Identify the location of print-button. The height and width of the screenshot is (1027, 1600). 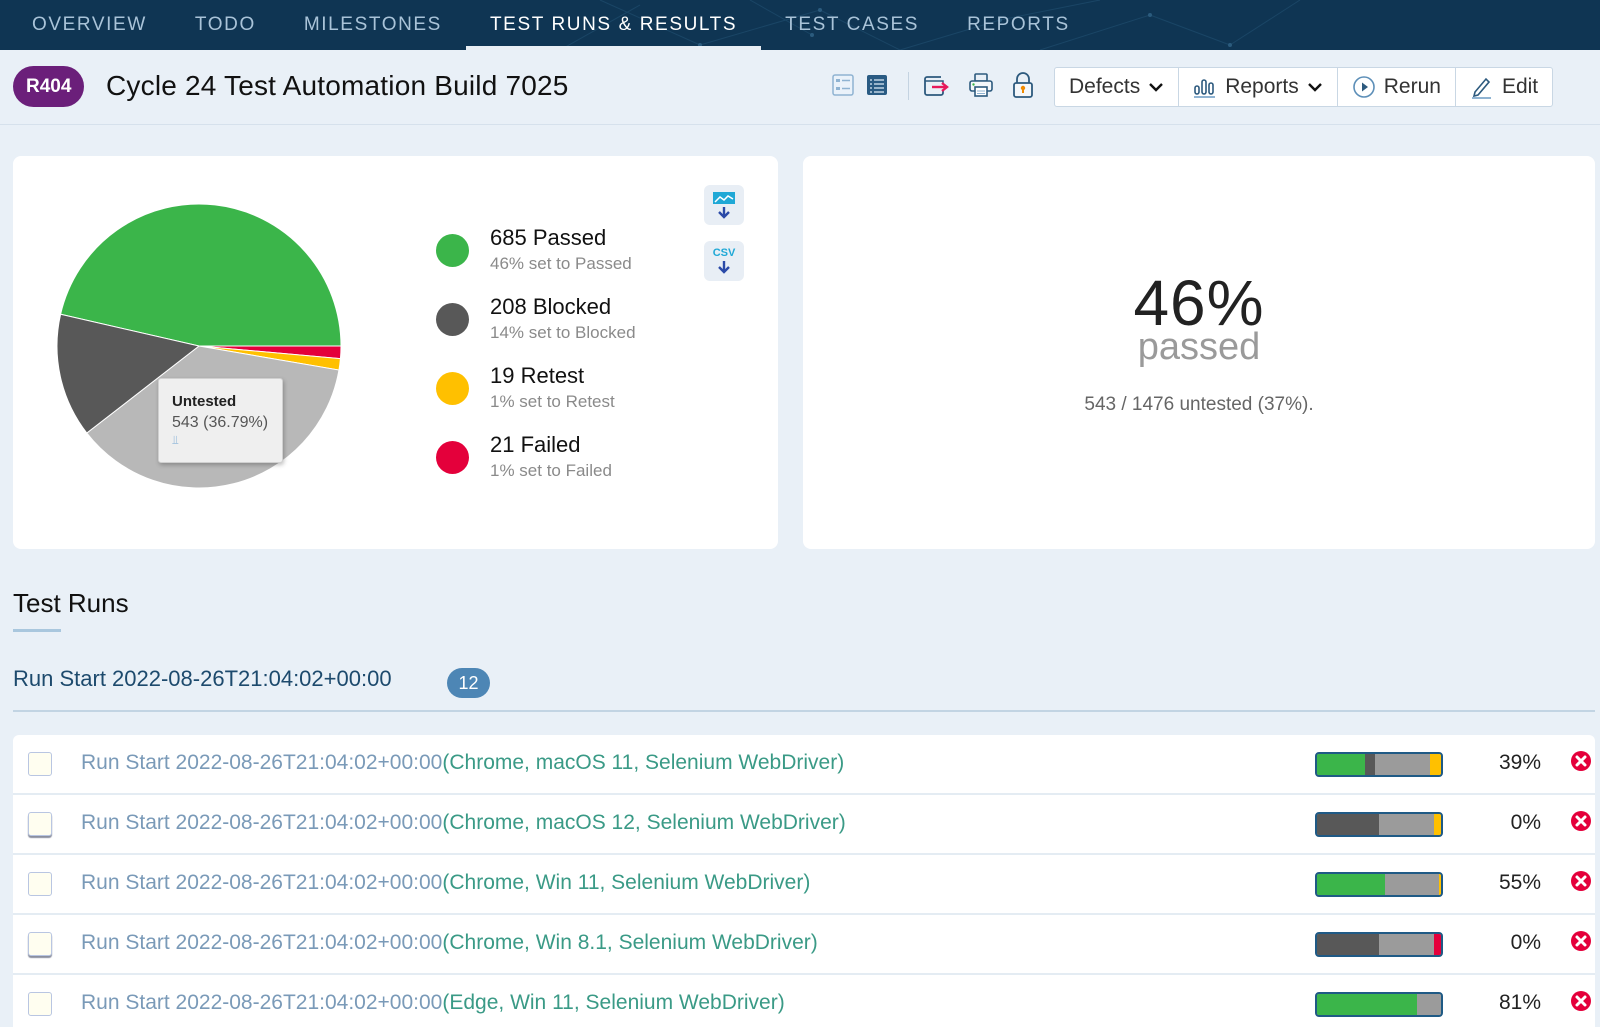
(981, 85).